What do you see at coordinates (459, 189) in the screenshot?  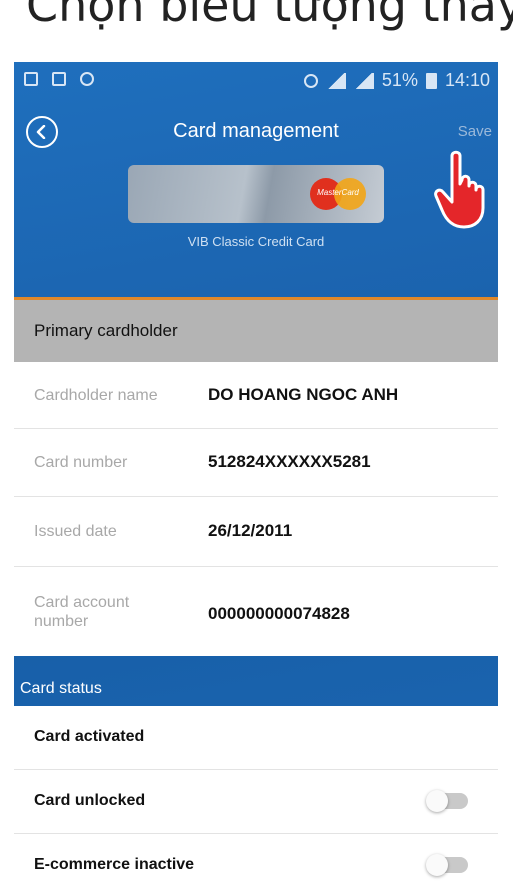 I see `pointing-hand-icon` at bounding box center [459, 189].